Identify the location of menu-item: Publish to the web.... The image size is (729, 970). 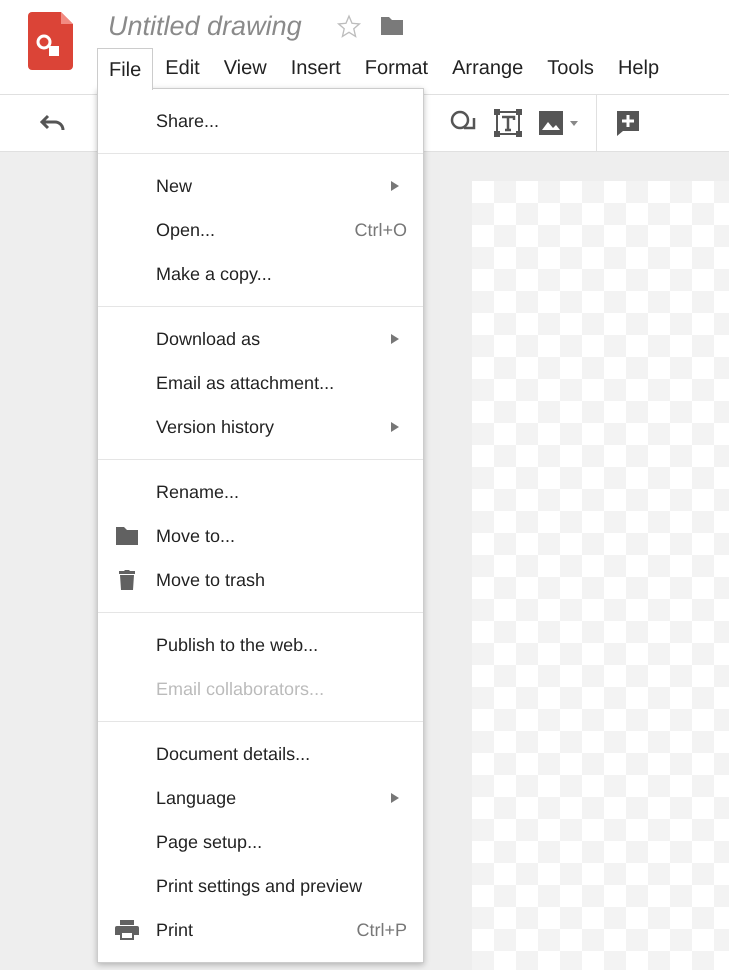
(260, 645).